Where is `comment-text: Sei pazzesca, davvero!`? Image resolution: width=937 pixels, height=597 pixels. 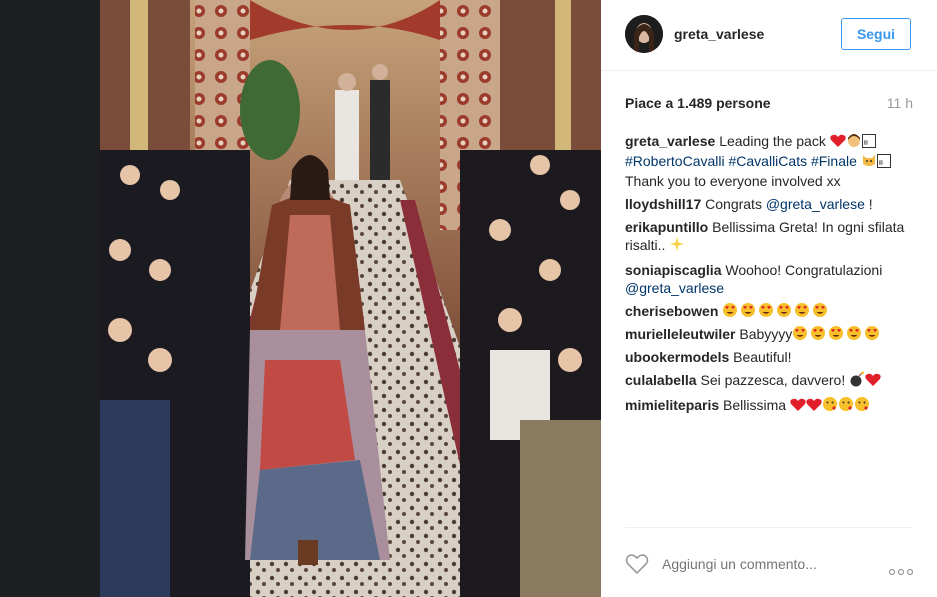
comment-text: Sei pazzesca, davvero! is located at coordinates (773, 380).